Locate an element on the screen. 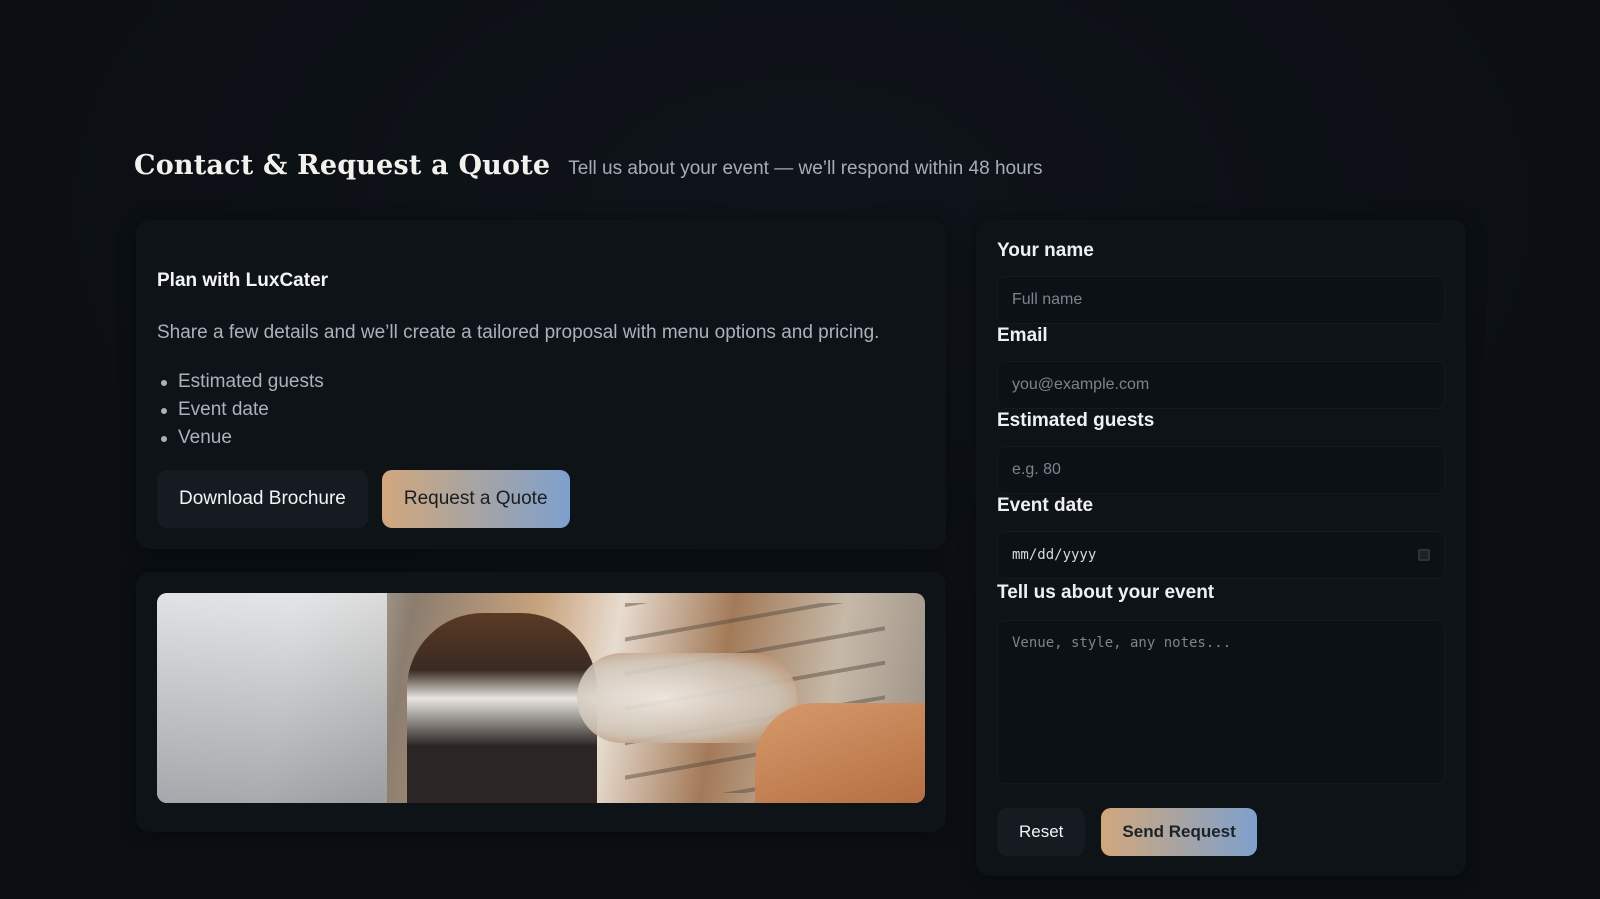 The image size is (1600, 899). event-date-input: mm/dd/yyyy is located at coordinates (1221, 555).